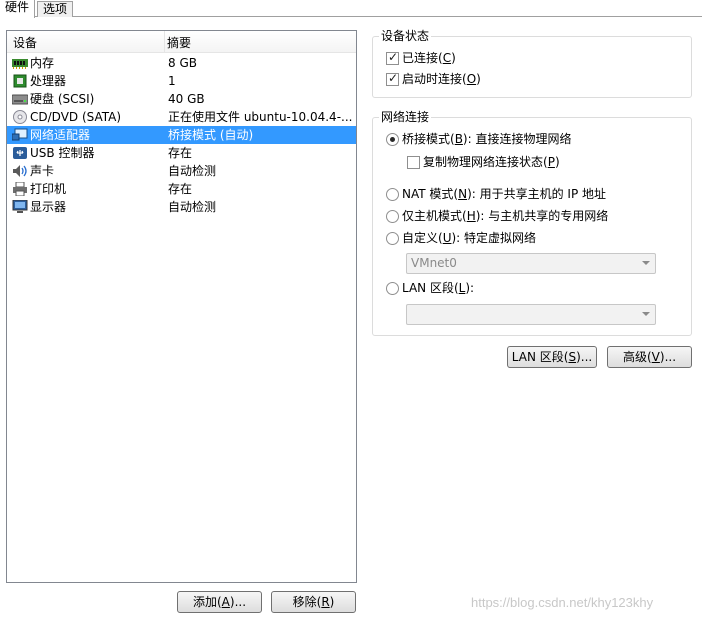  What do you see at coordinates (430, 194) in the screenshot?
I see `nat-text: NAT 模式(` at bounding box center [430, 194].